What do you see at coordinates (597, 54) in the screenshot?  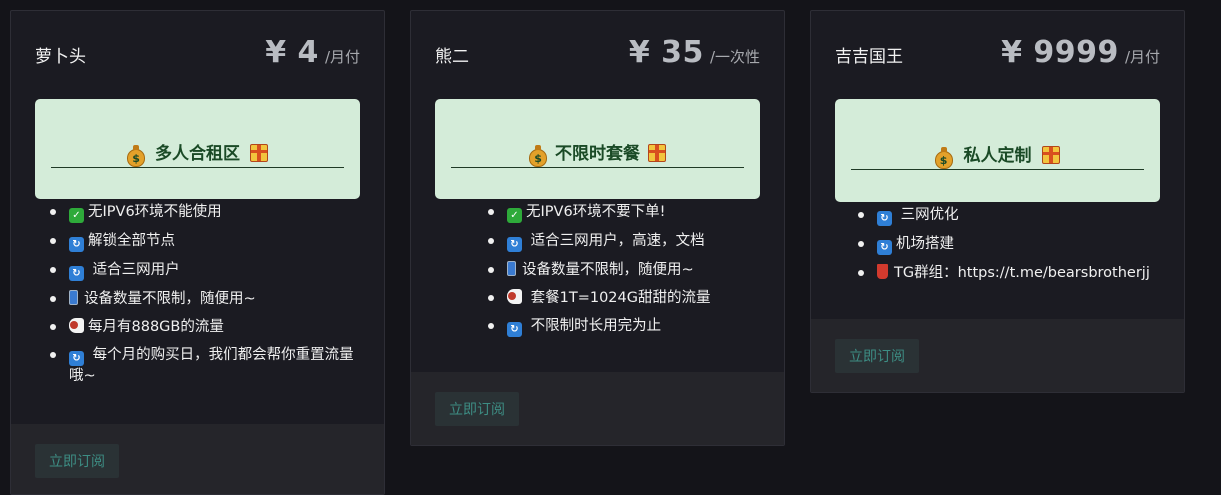 I see `plan-header: 熊二 ¥ 35/一次性` at bounding box center [597, 54].